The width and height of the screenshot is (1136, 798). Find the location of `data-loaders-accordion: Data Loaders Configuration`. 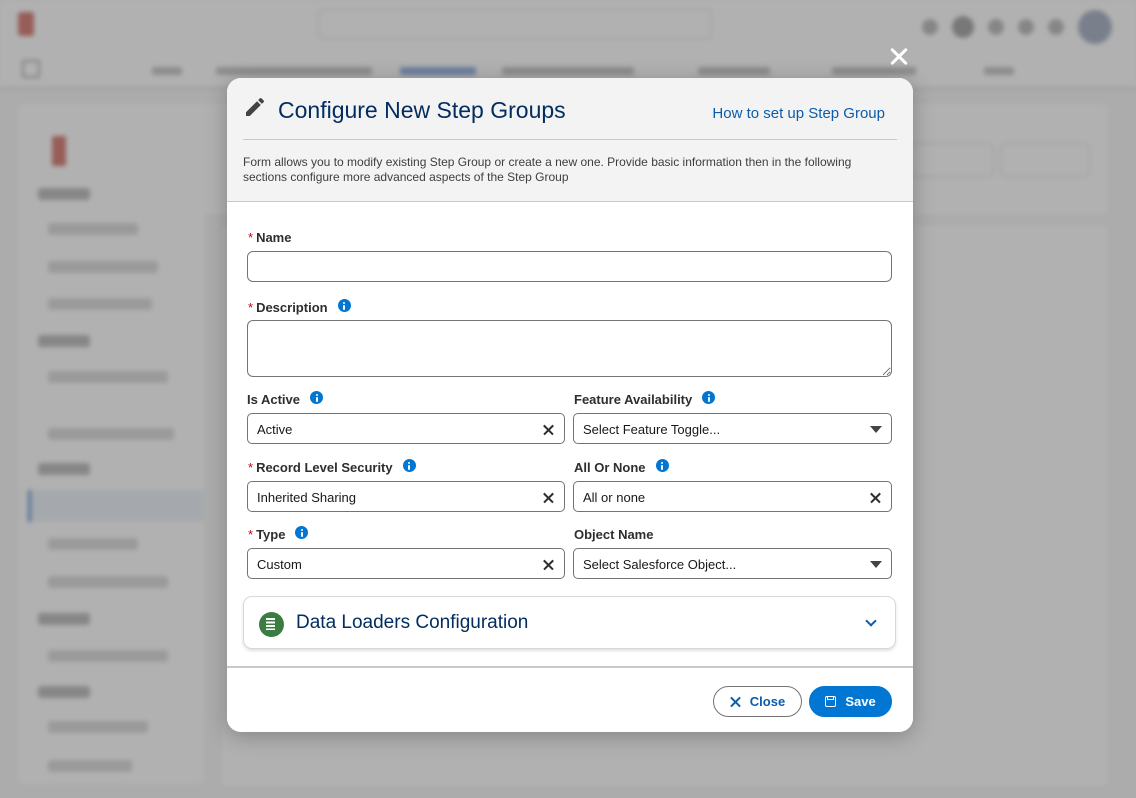

data-loaders-accordion: Data Loaders Configuration is located at coordinates (569, 622).